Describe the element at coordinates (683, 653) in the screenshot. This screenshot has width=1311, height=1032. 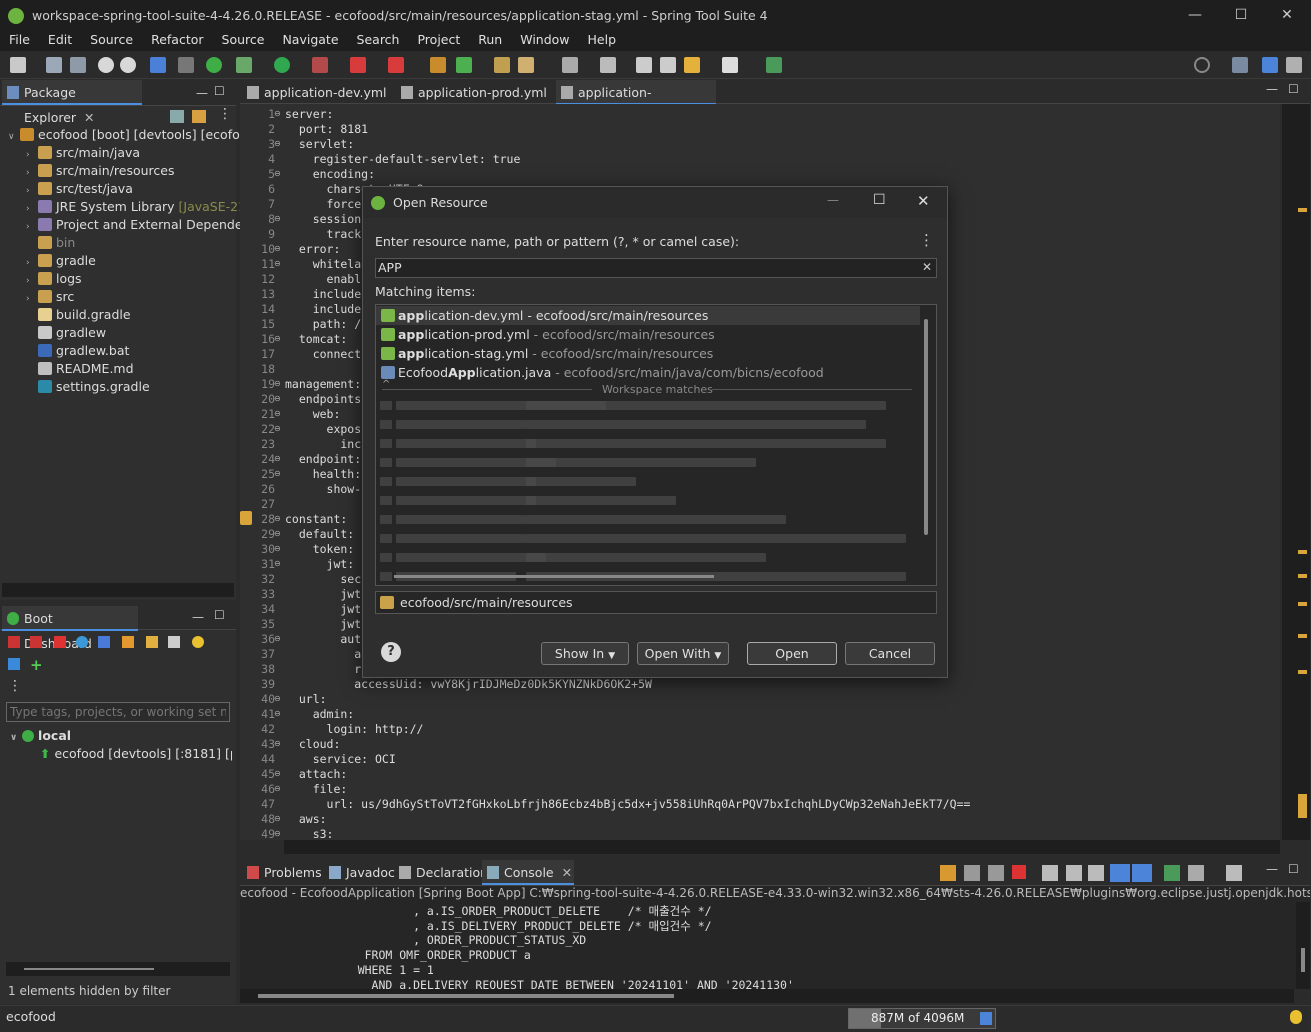
I see `open-with-button: Open With ▼` at that location.